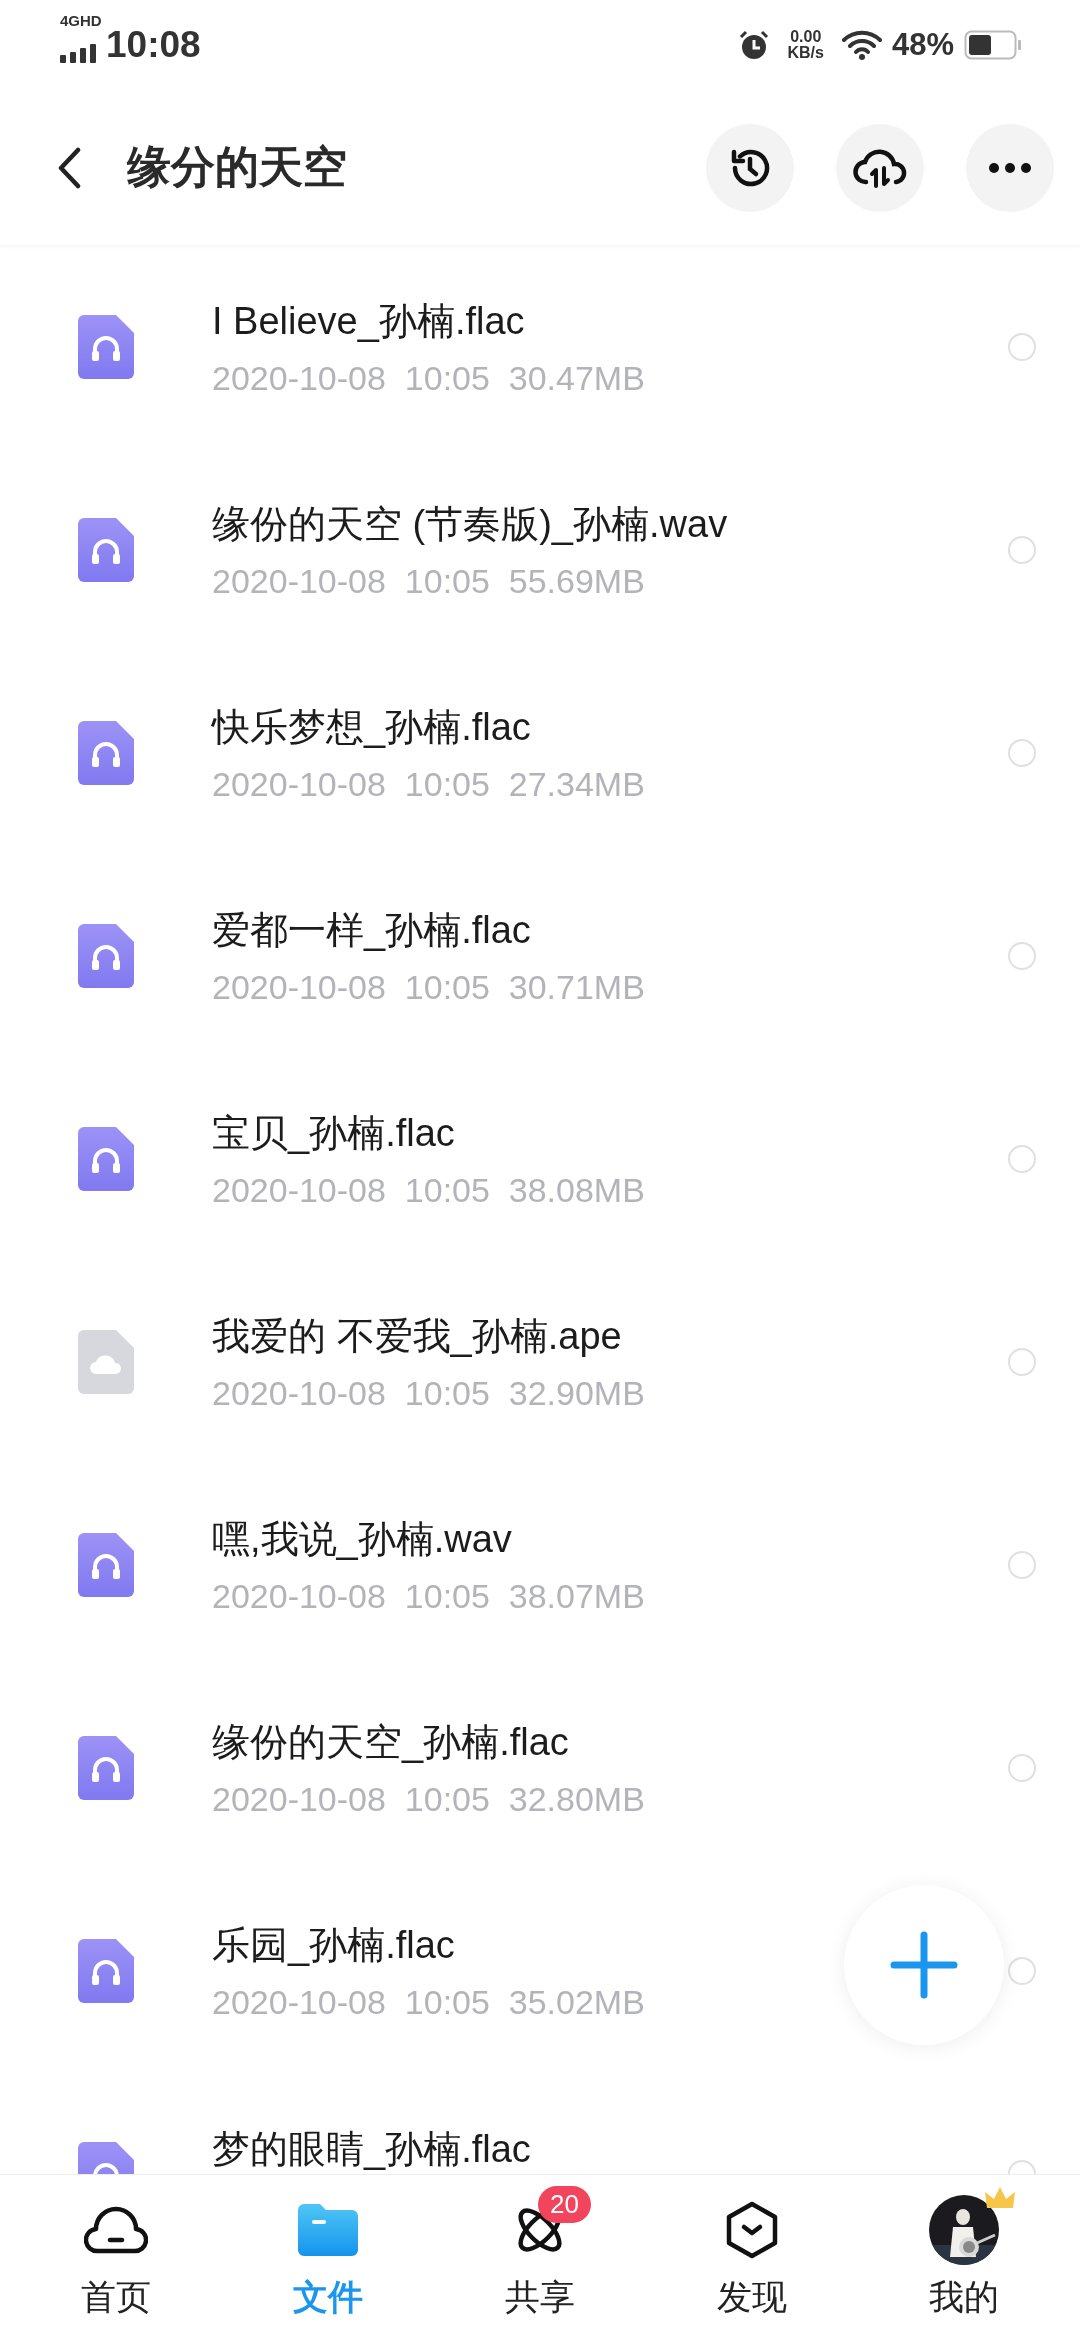 The image size is (1080, 2340). Describe the element at coordinates (153, 45) in the screenshot. I see `clock-time: 10:08` at that location.